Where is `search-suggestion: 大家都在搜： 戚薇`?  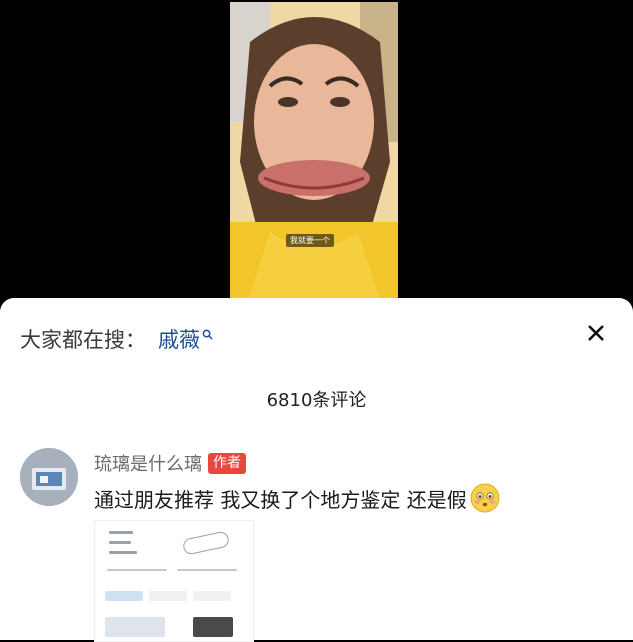 search-suggestion: 大家都在搜： 戚薇 is located at coordinates (116, 339).